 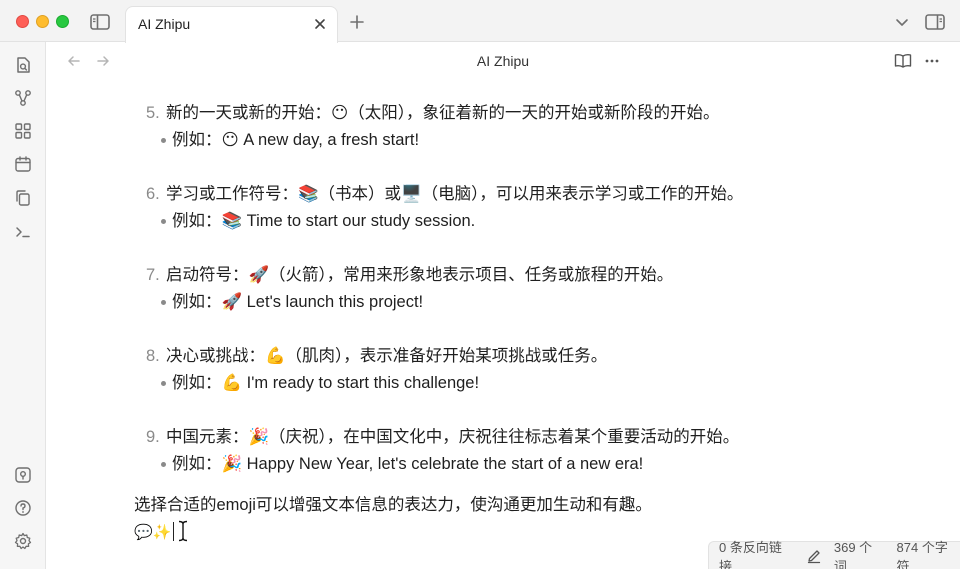 What do you see at coordinates (902, 22) in the screenshot?
I see `chevron-down-icon` at bounding box center [902, 22].